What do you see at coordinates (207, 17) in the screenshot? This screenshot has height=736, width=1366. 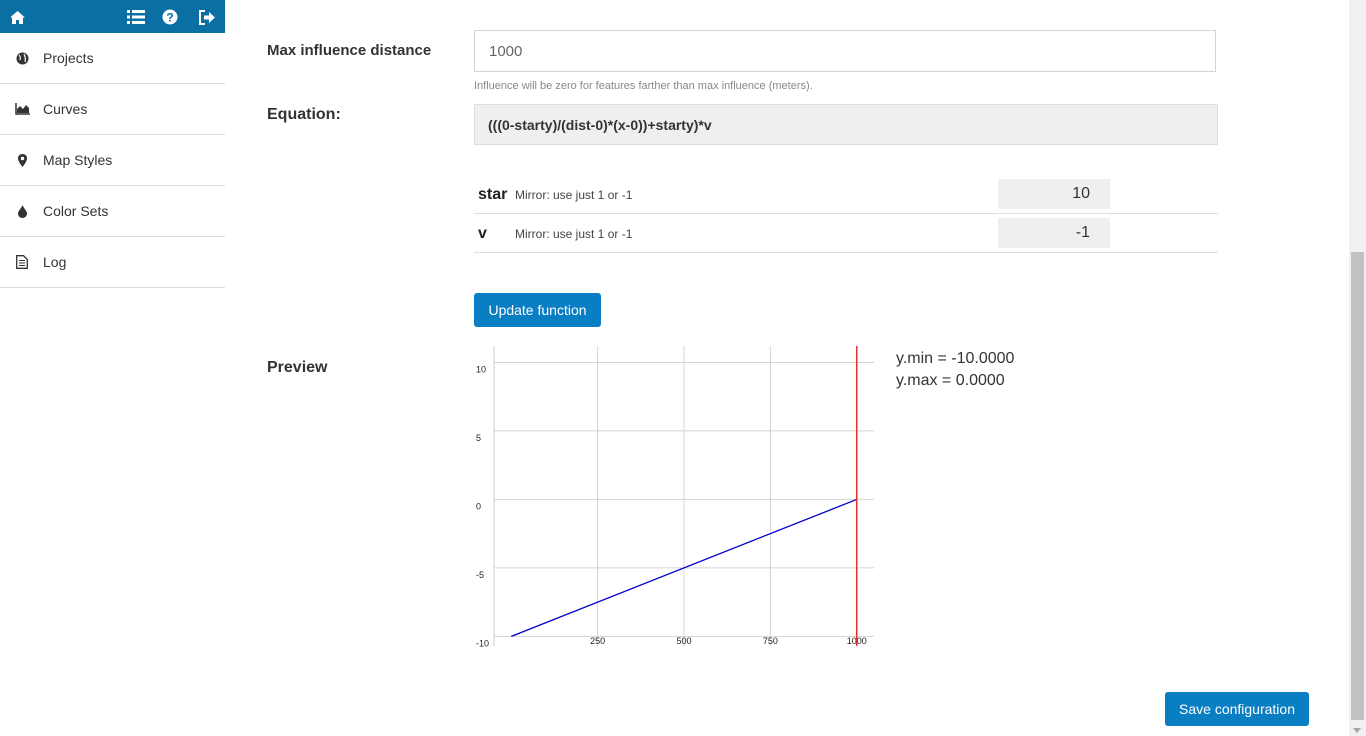 I see `logout-icon` at bounding box center [207, 17].